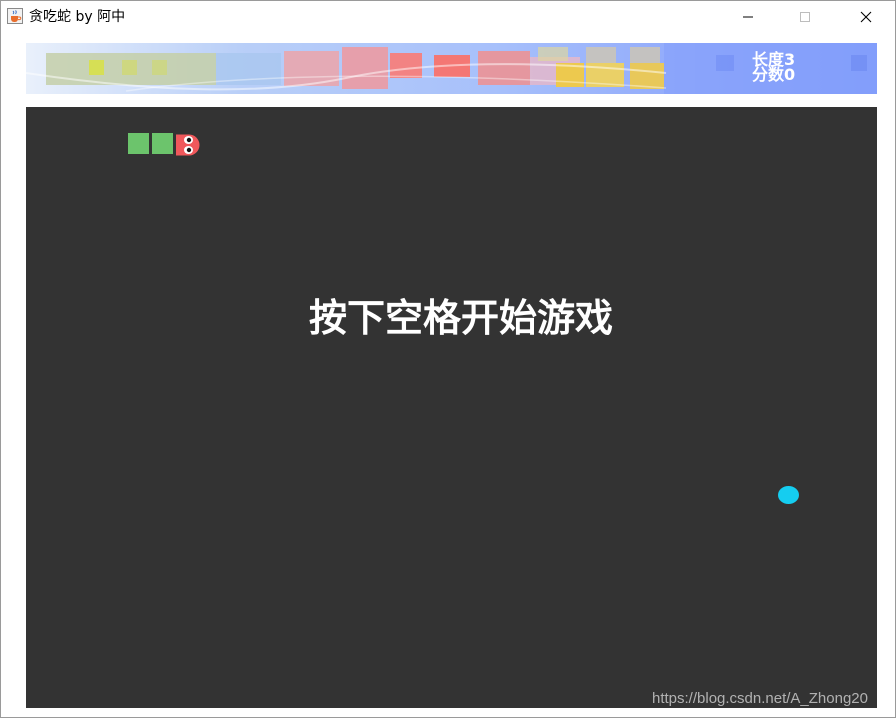 The width and height of the screenshot is (896, 718). Describe the element at coordinates (760, 698) in the screenshot. I see `watermark: https://blog.csdn.net/A_Zhong20` at that location.